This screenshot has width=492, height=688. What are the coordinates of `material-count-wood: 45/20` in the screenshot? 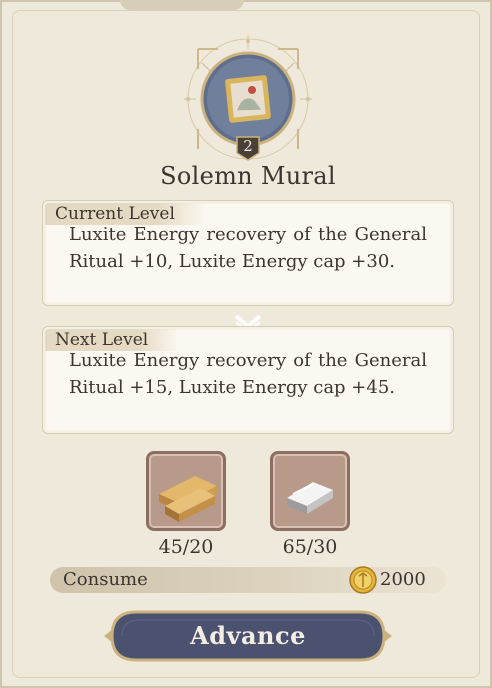 It's located at (186, 547).